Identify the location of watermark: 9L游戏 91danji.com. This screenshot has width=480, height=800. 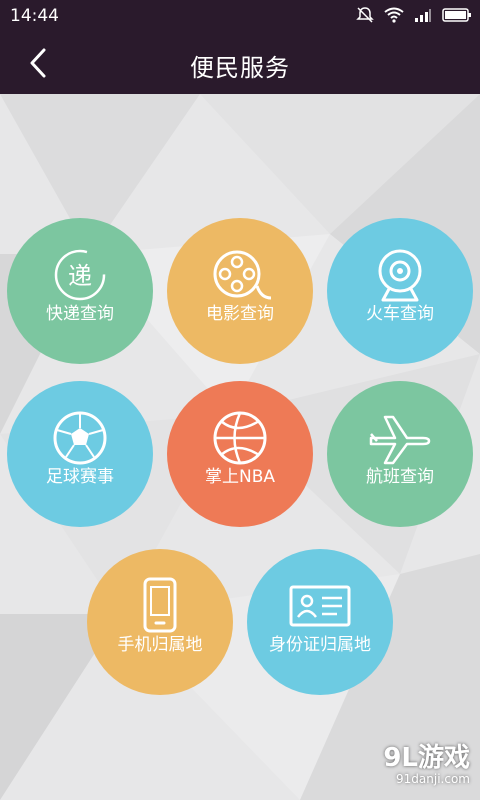
(426, 765).